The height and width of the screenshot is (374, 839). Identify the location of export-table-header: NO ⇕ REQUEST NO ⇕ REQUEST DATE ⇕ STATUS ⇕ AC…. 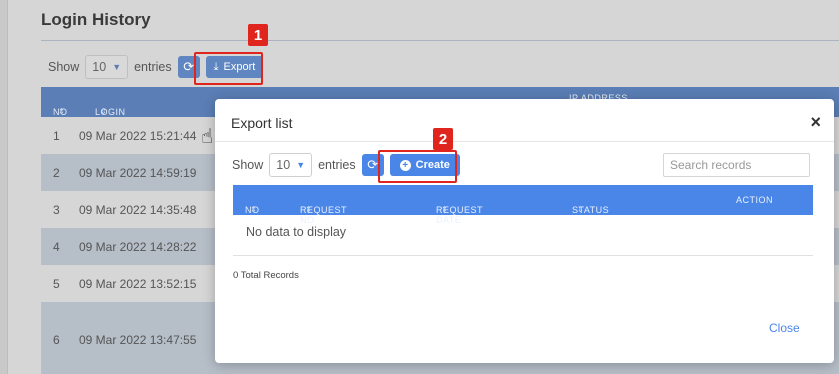
(523, 205).